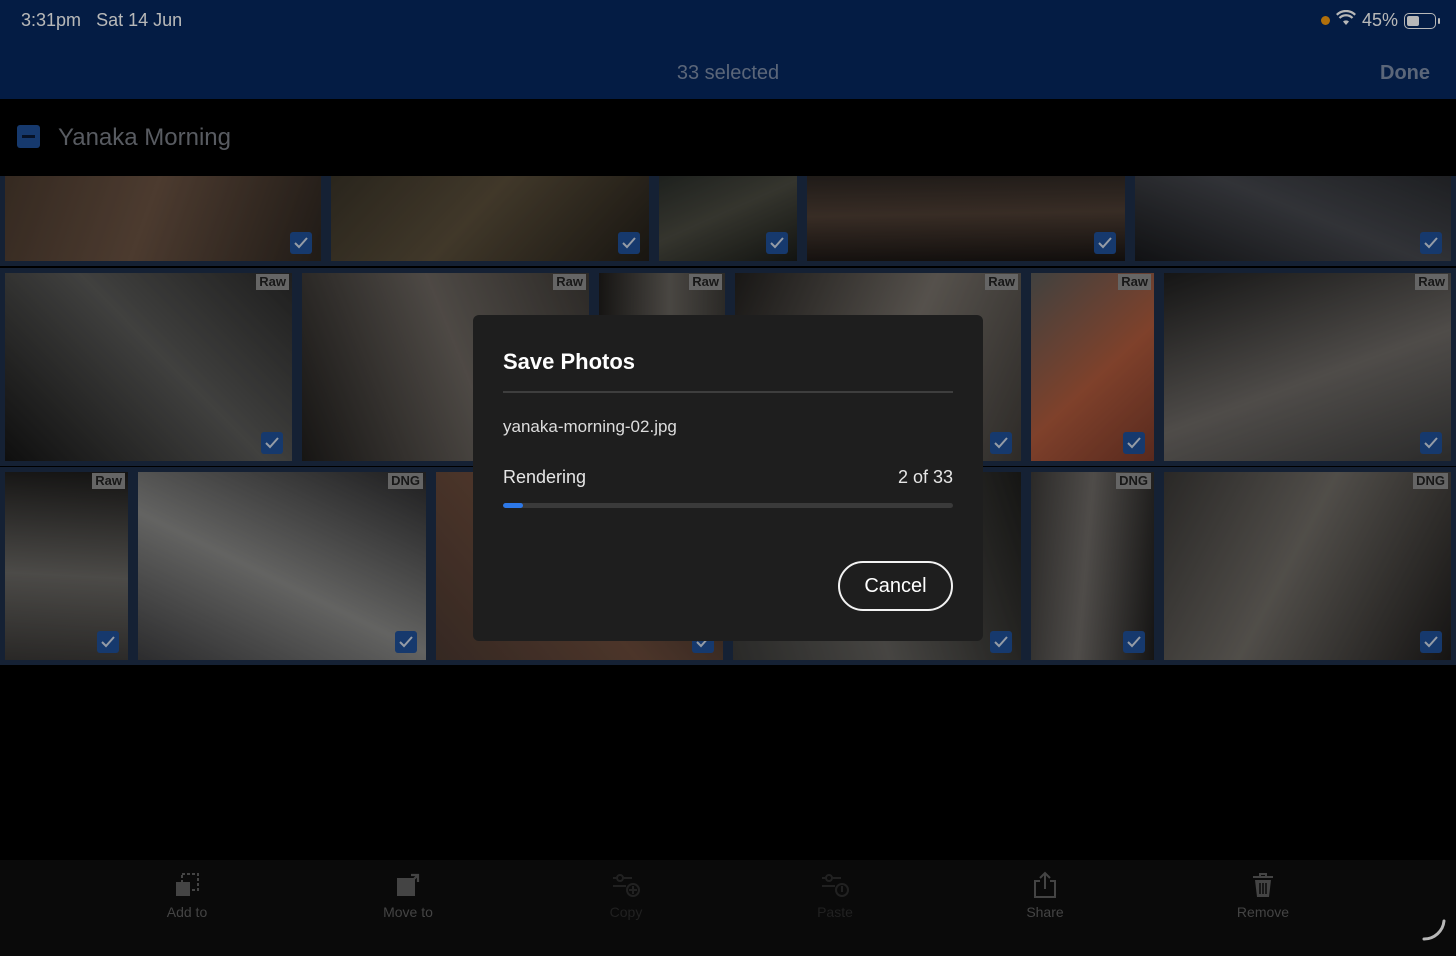  Describe the element at coordinates (728, 505) in the screenshot. I see `progress-bar` at that location.